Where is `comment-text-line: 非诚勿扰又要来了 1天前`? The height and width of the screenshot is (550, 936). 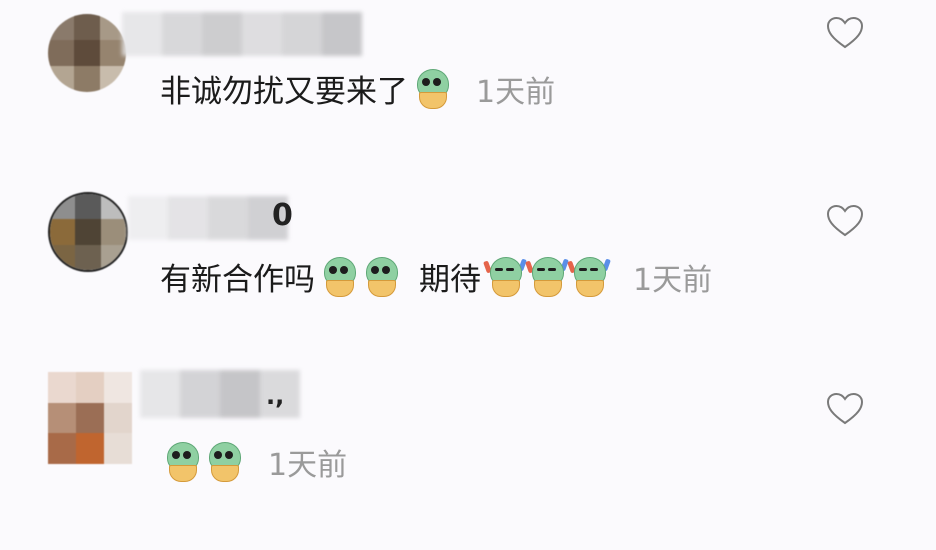
comment-text-line: 非诚勿扰又要来了 1天前 is located at coordinates (357, 88).